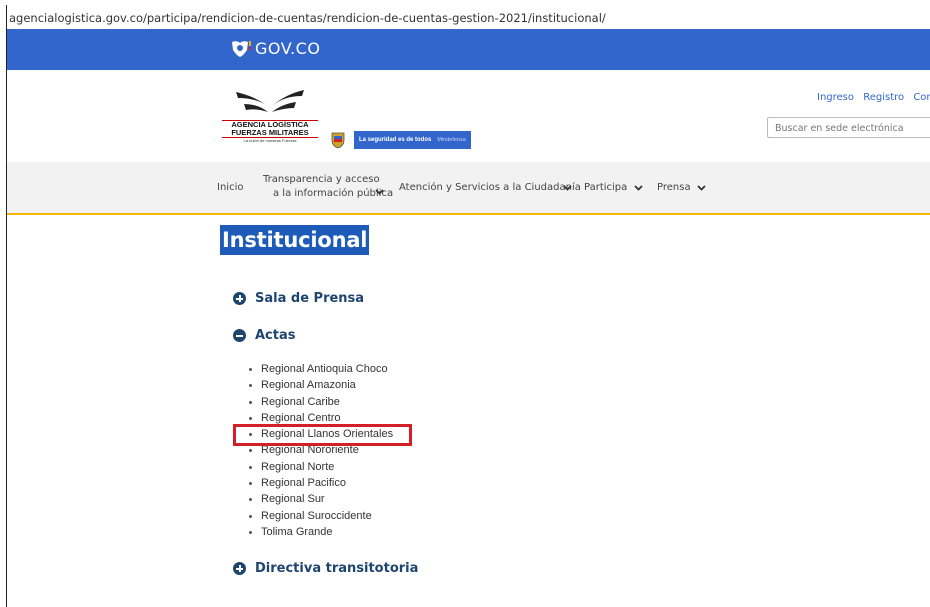  Describe the element at coordinates (319, 369) in the screenshot. I see `list-item: Regional Antioquia Choco` at that location.